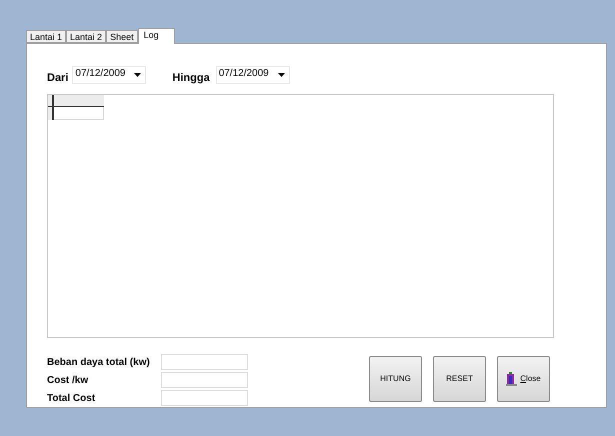 The image size is (615, 436). I want to click on action-button: HITUNG, so click(395, 379).